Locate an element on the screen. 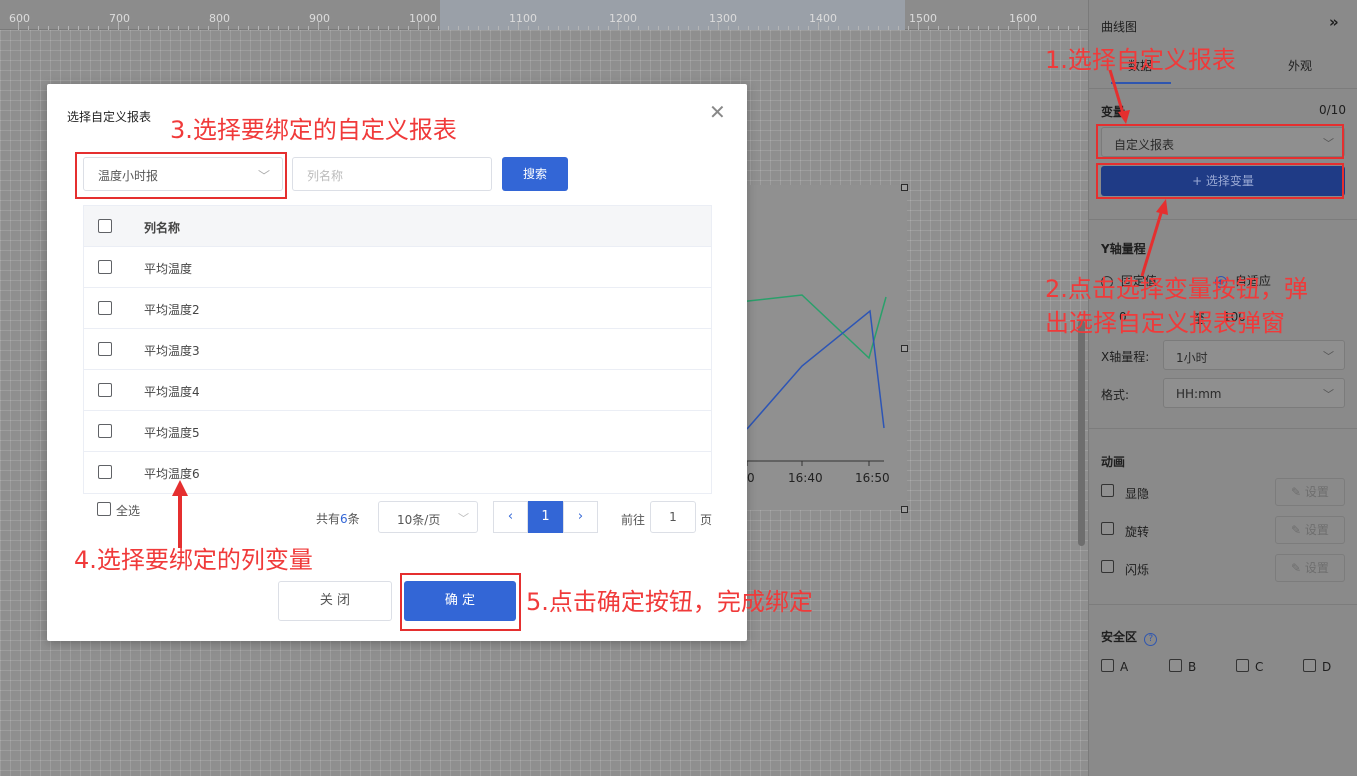 The height and width of the screenshot is (776, 1357). animation-blink-settings-button: ✎ 设置 is located at coordinates (1310, 568).